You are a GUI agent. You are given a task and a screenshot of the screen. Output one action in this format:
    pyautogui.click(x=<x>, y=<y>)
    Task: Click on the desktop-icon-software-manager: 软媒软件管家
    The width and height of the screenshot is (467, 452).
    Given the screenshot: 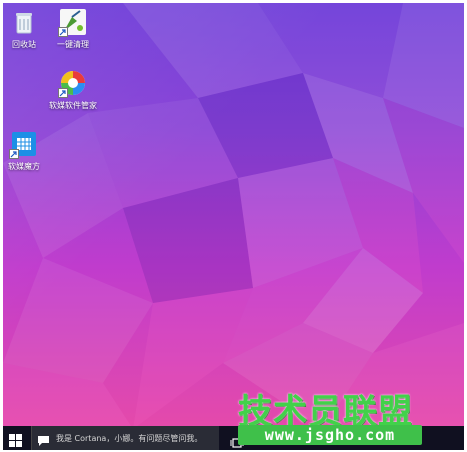 What is the action you would take?
    pyautogui.click(x=73, y=89)
    